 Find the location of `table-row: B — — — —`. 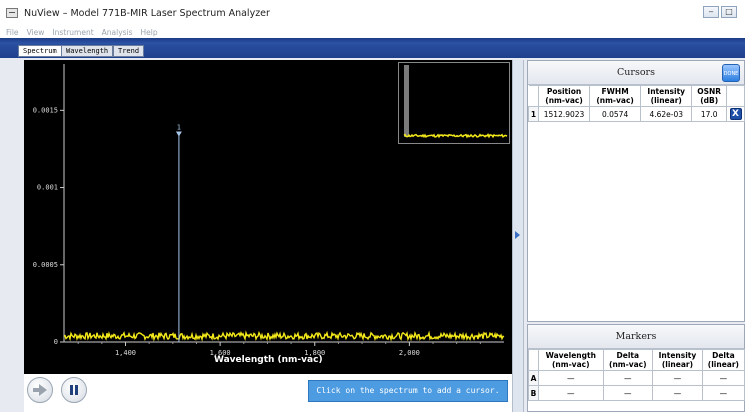

table-row: B — — — — is located at coordinates (636, 393).